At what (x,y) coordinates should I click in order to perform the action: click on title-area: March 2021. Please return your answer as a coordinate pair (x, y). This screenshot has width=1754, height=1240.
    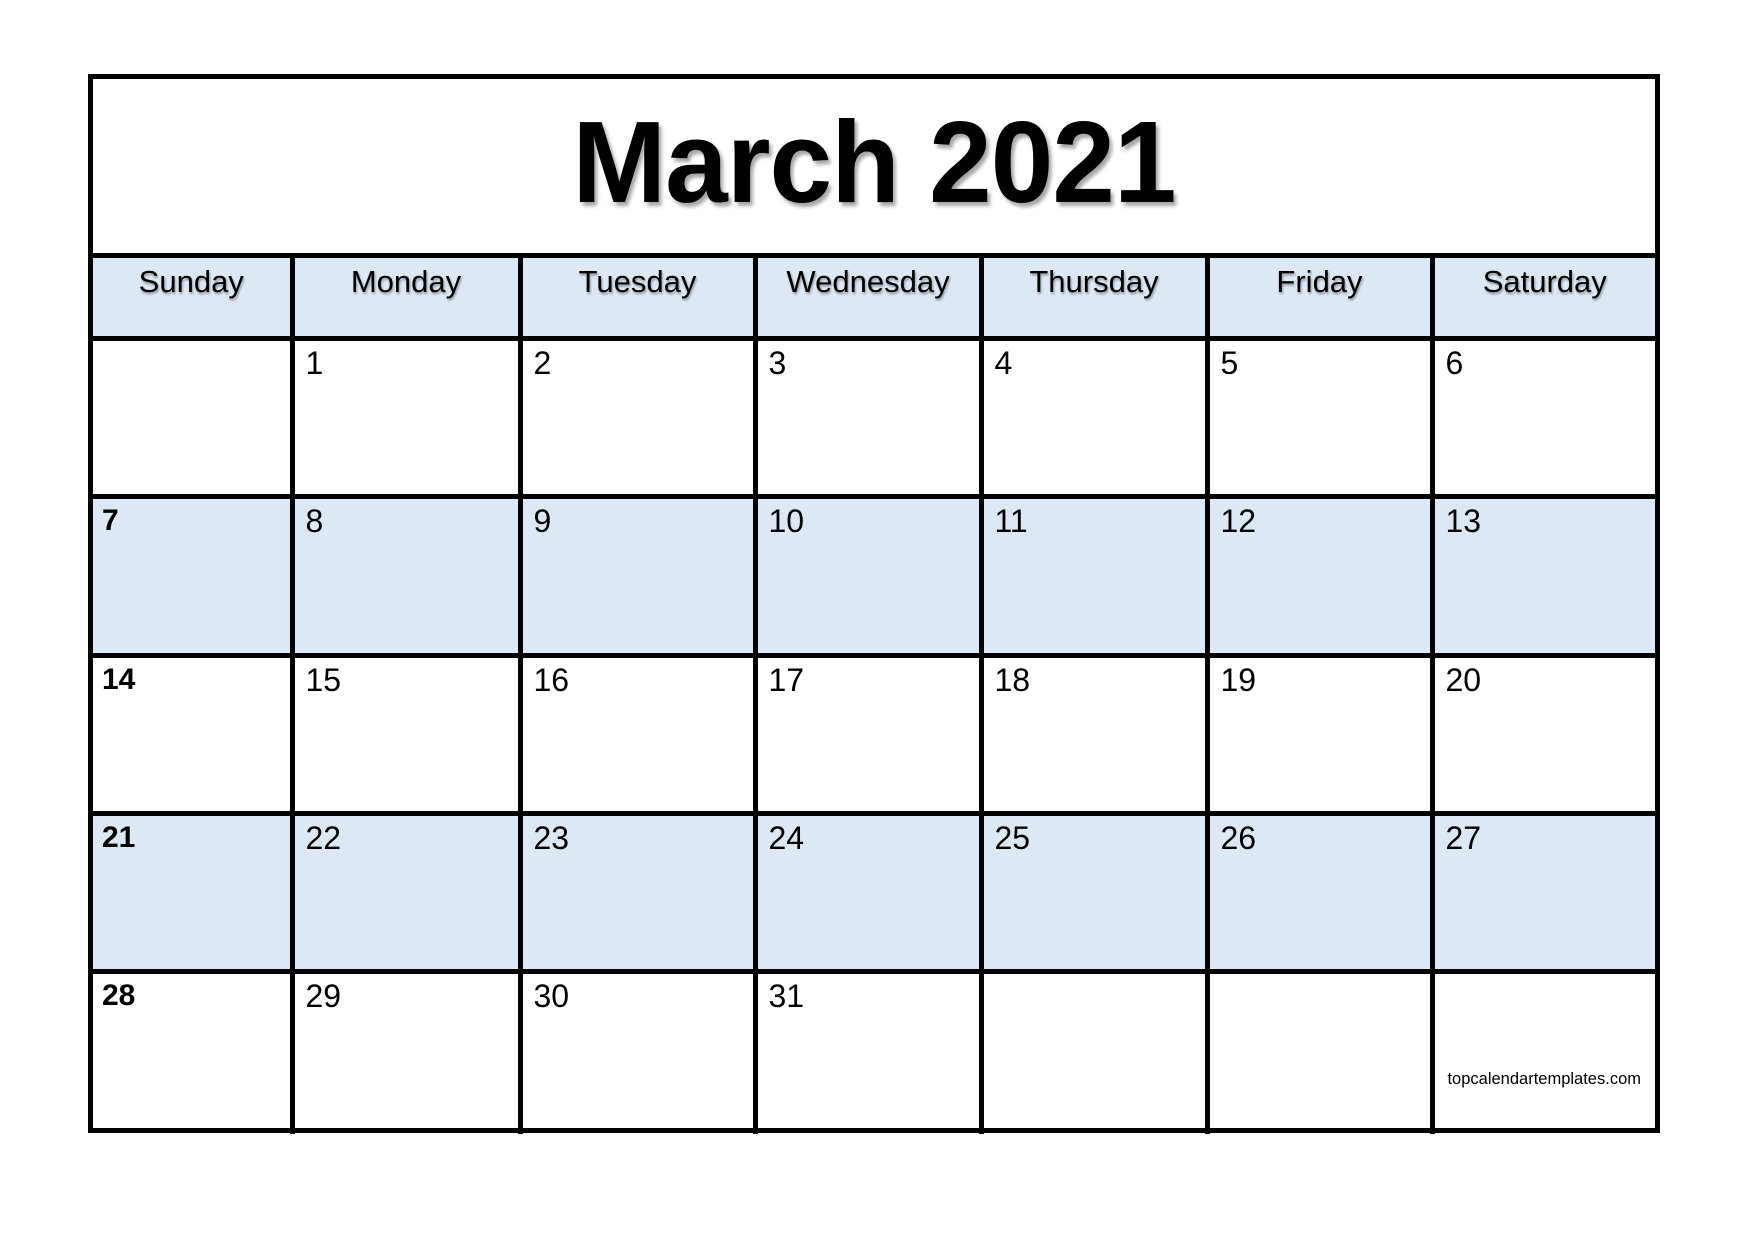
    Looking at the image, I should click on (874, 168).